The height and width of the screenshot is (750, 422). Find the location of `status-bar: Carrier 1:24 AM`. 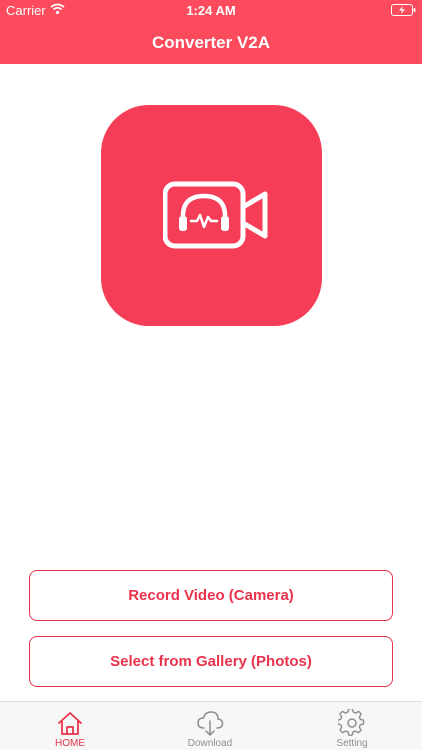

status-bar: Carrier 1:24 AM is located at coordinates (211, 10).